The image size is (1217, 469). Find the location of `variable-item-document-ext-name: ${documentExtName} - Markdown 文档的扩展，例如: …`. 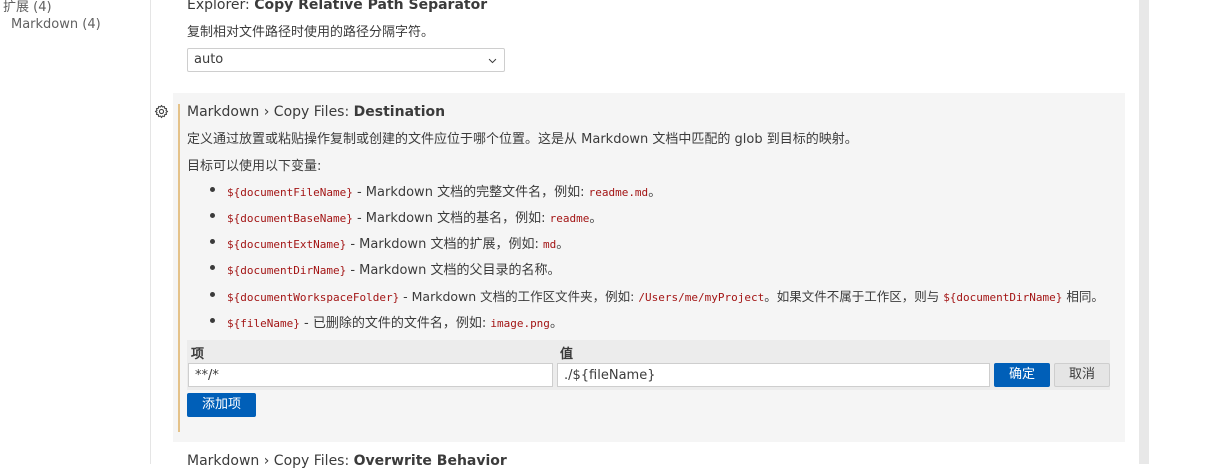

variable-item-document-ext-name: ${documentExtName} - Markdown 文档的扩展，例如: … is located at coordinates (398, 242).